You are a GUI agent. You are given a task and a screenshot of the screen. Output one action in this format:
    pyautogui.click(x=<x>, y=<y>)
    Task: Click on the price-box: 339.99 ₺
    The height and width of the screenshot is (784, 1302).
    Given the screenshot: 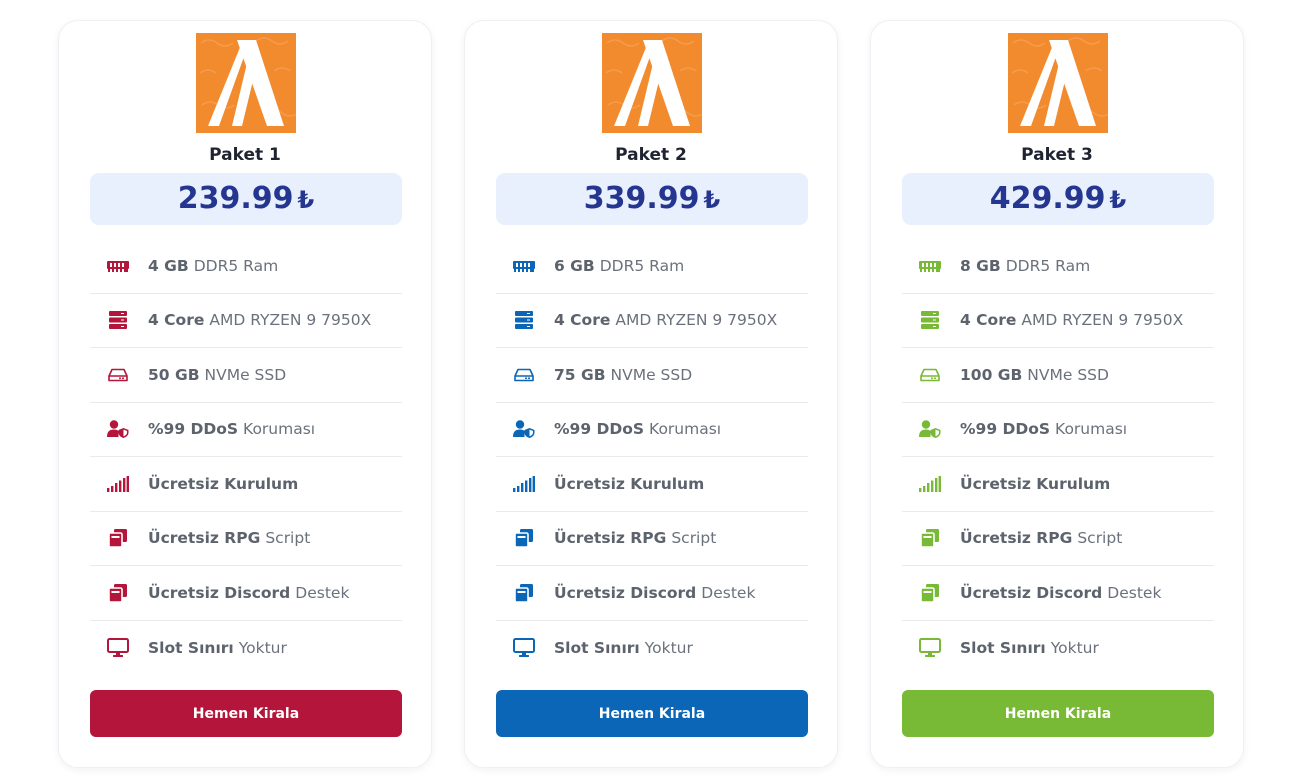 What is the action you would take?
    pyautogui.click(x=652, y=199)
    